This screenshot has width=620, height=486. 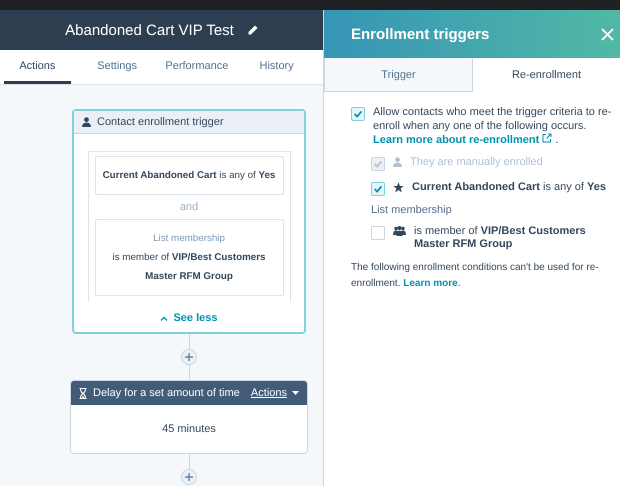 What do you see at coordinates (399, 231) in the screenshot?
I see `group-icon` at bounding box center [399, 231].